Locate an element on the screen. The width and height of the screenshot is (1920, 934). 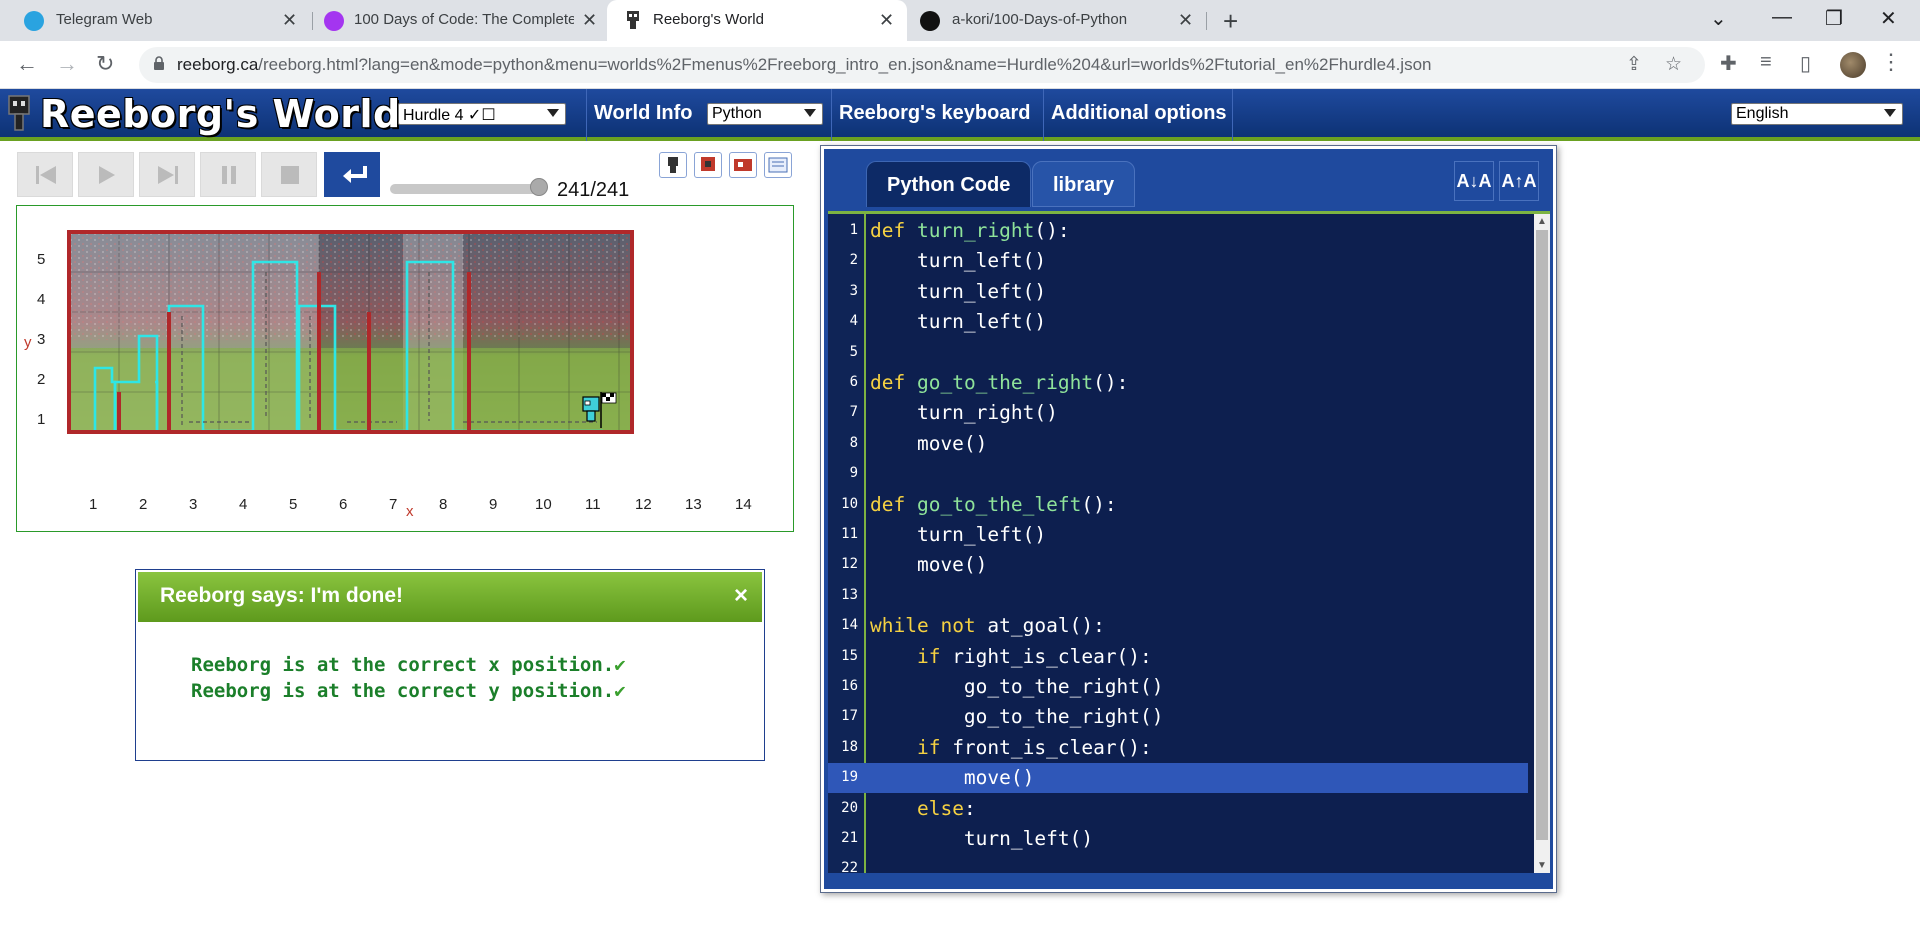
editor-scrollbar: ▲ ▼ is located at coordinates (1542, 543).